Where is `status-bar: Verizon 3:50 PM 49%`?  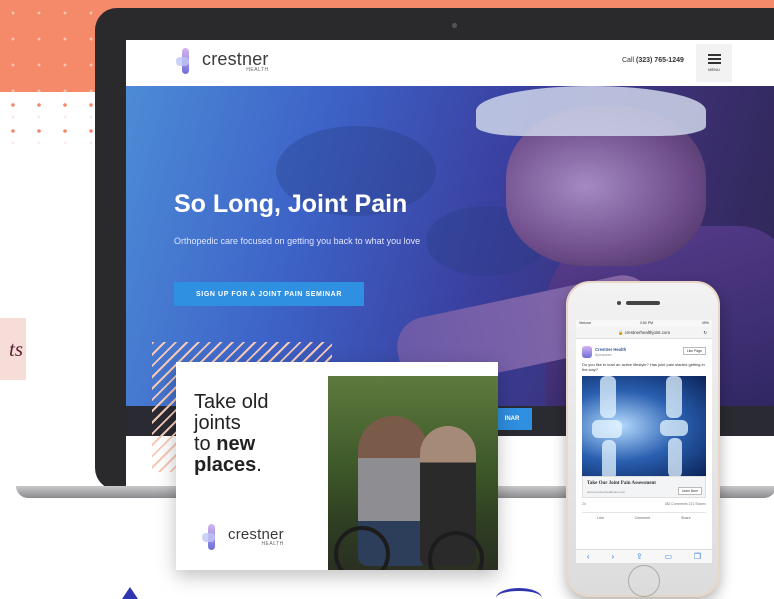
status-bar: Verizon 3:50 PM 49% is located at coordinates (644, 323).